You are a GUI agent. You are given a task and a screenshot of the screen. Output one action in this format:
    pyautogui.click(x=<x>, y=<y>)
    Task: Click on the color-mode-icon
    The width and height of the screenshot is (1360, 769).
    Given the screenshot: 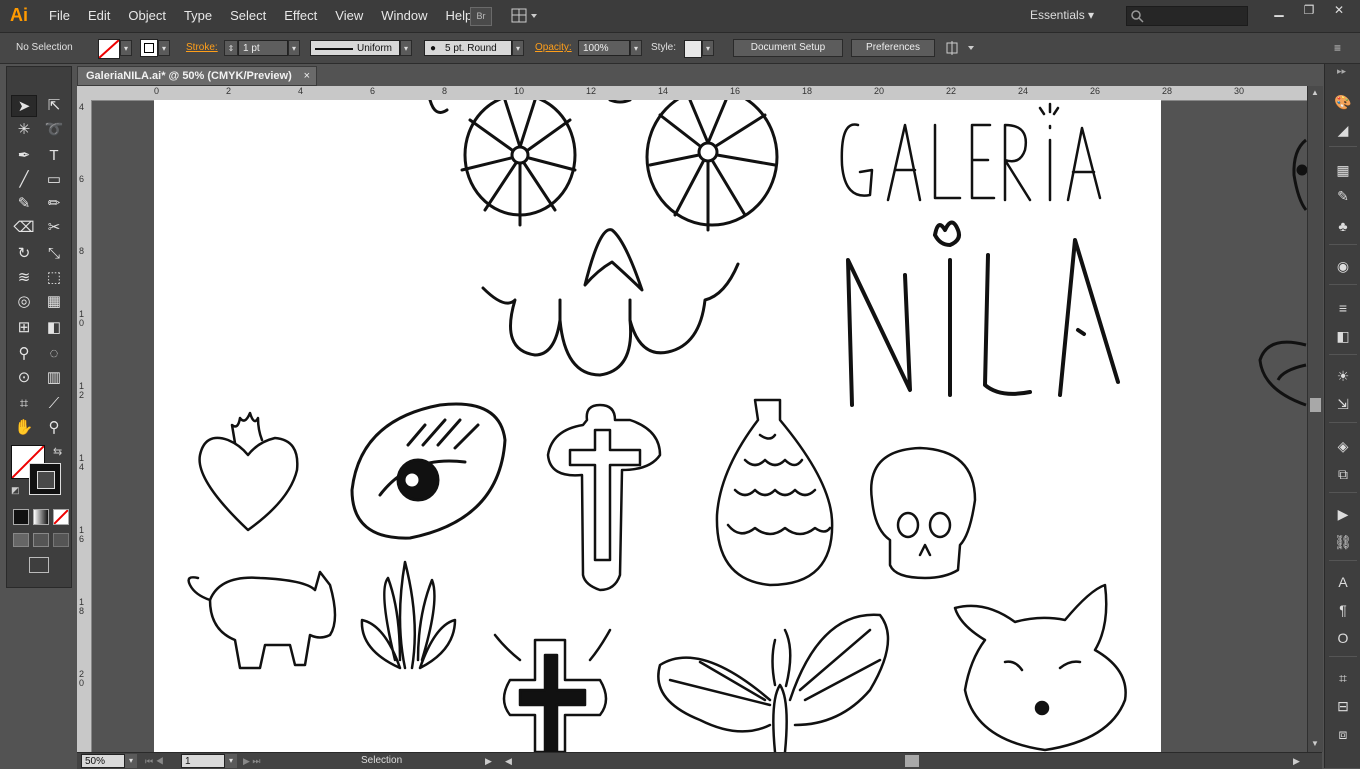 What is the action you would take?
    pyautogui.click(x=21, y=517)
    